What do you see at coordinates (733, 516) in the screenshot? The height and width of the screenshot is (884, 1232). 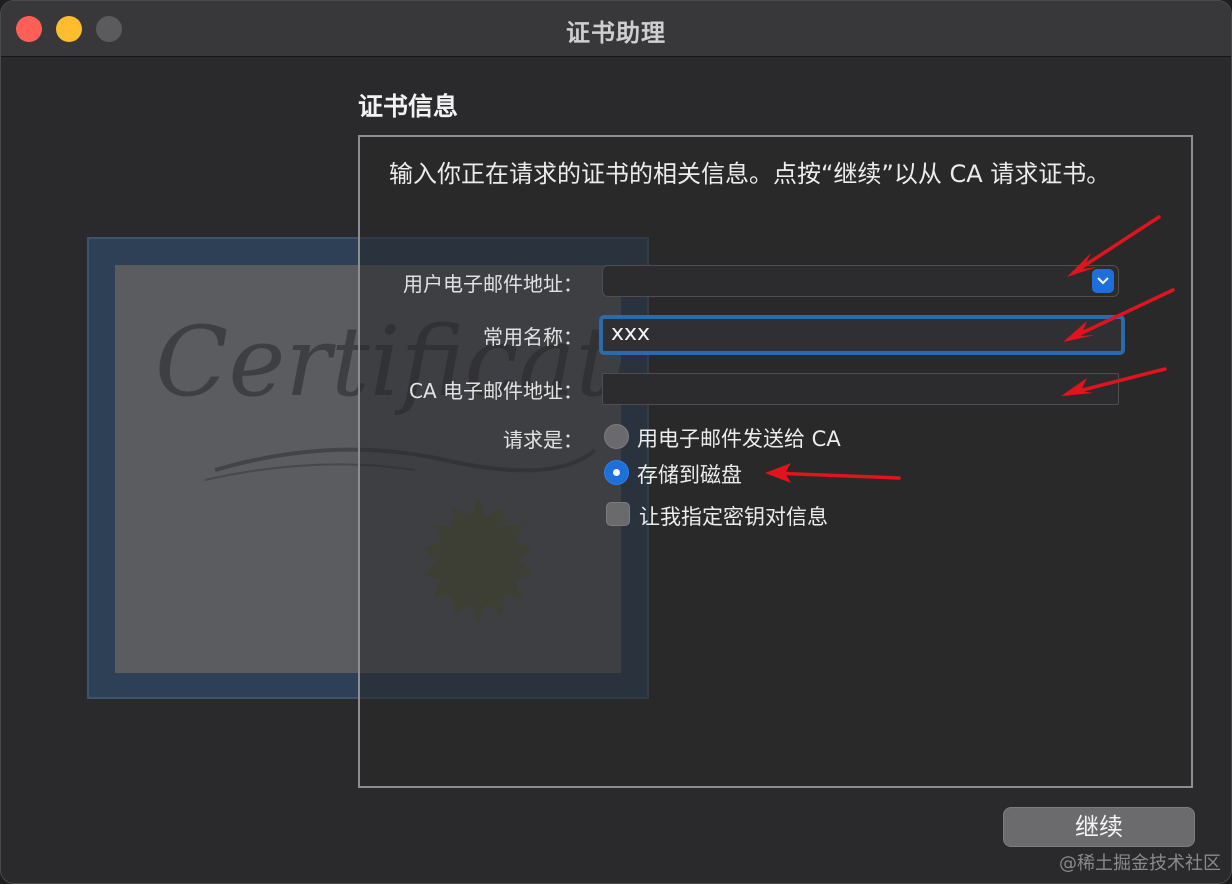 I see `custom-key-label: 让我指定密钥对信息` at bounding box center [733, 516].